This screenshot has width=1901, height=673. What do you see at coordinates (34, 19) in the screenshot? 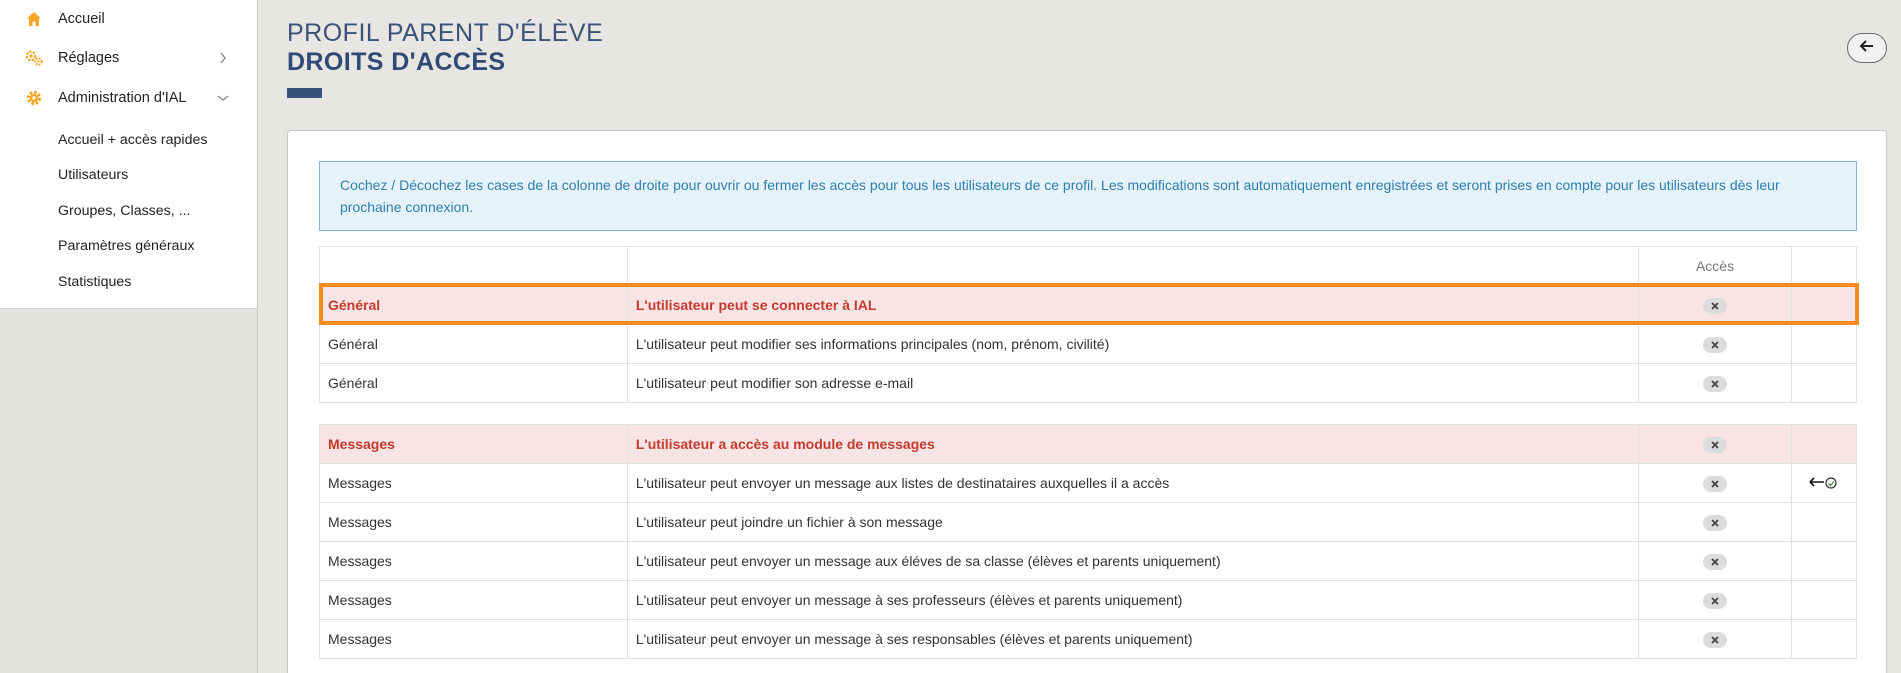
I see `home-icon` at bounding box center [34, 19].